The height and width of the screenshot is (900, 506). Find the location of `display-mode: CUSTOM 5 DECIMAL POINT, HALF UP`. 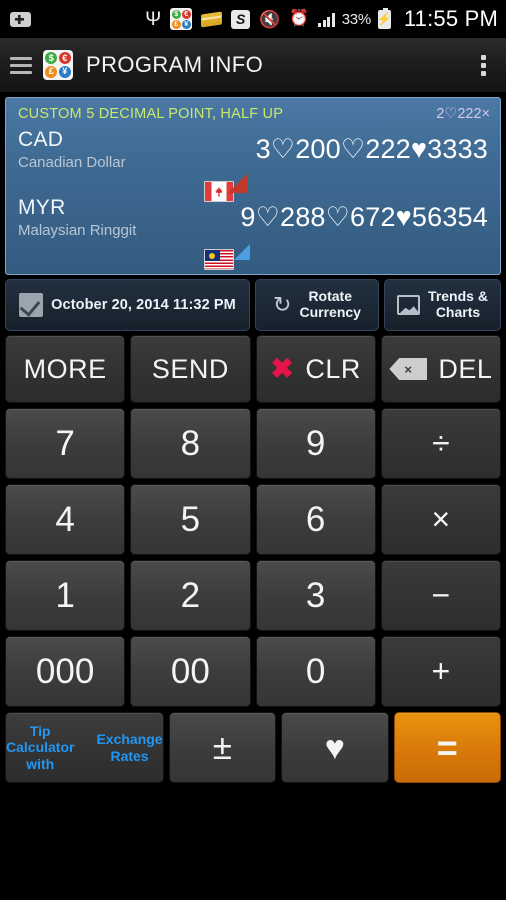

display-mode: CUSTOM 5 DECIMAL POINT, HALF UP is located at coordinates (150, 114).